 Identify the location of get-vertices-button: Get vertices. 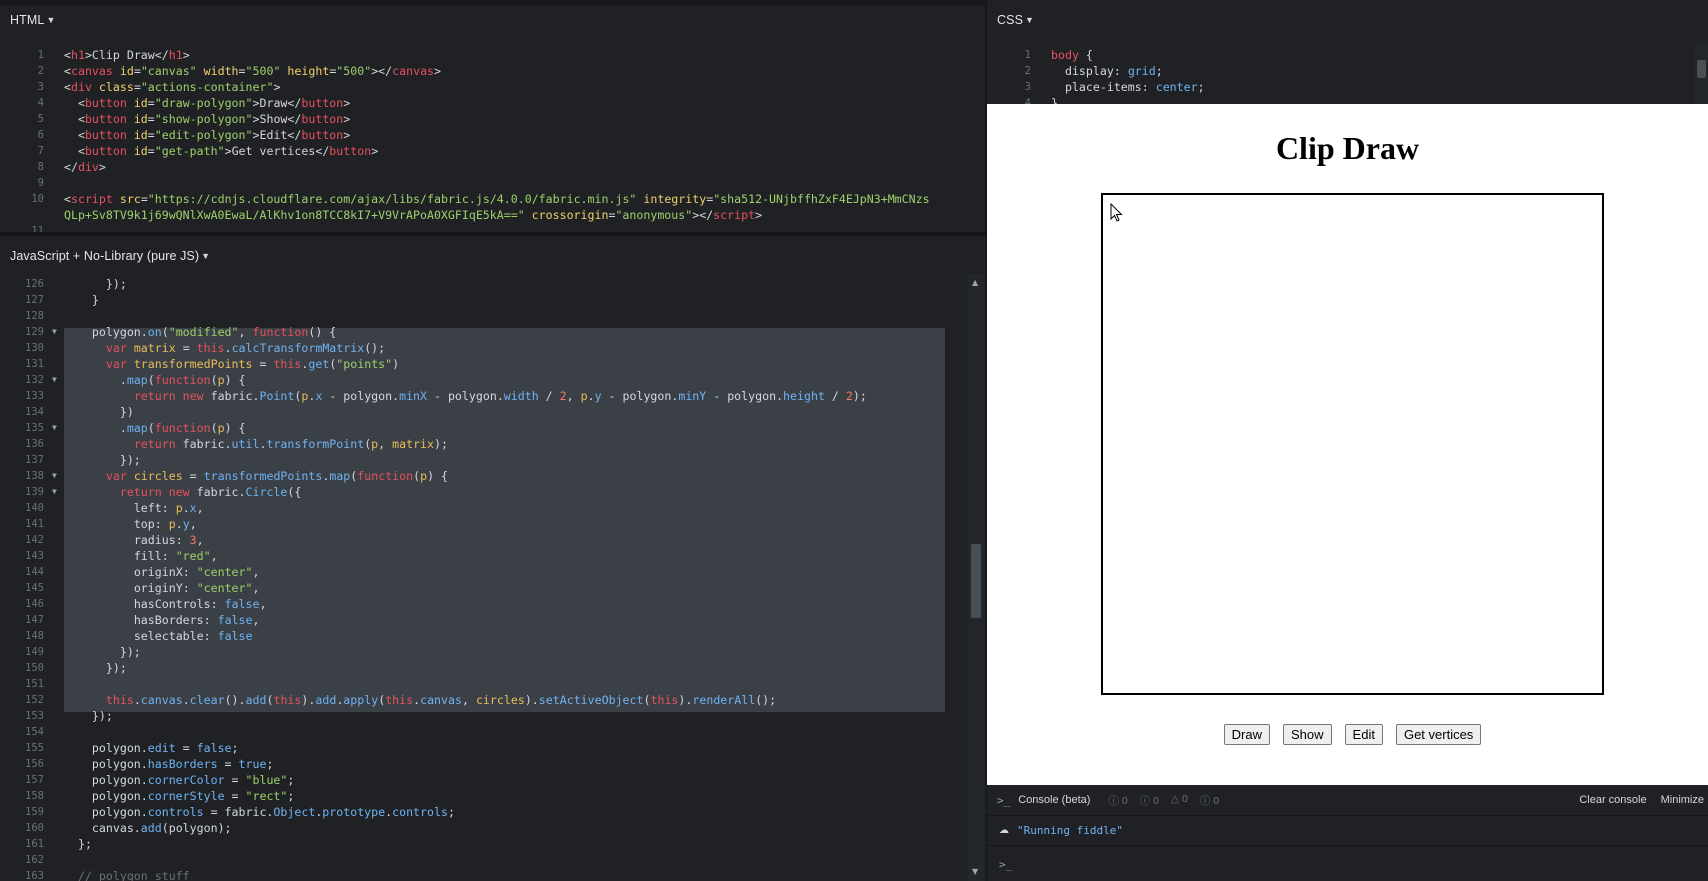
(1438, 734).